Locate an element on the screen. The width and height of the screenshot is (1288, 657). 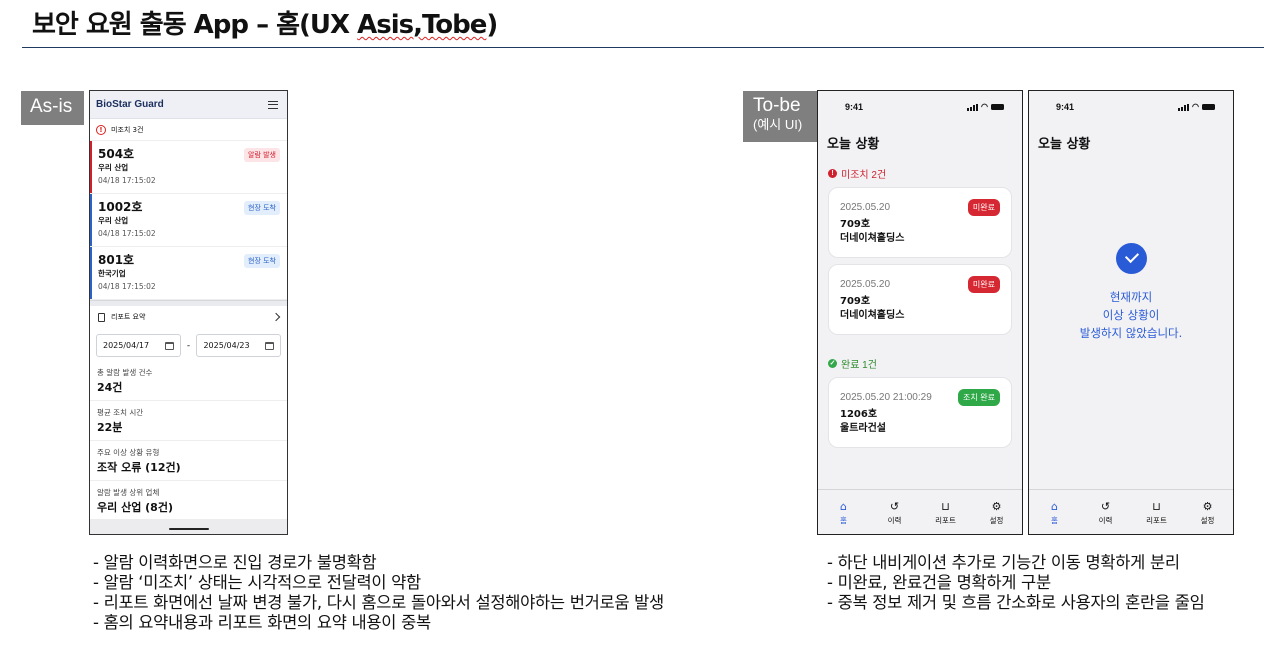
end-date-field: 2025/04/23 is located at coordinates (238, 345).